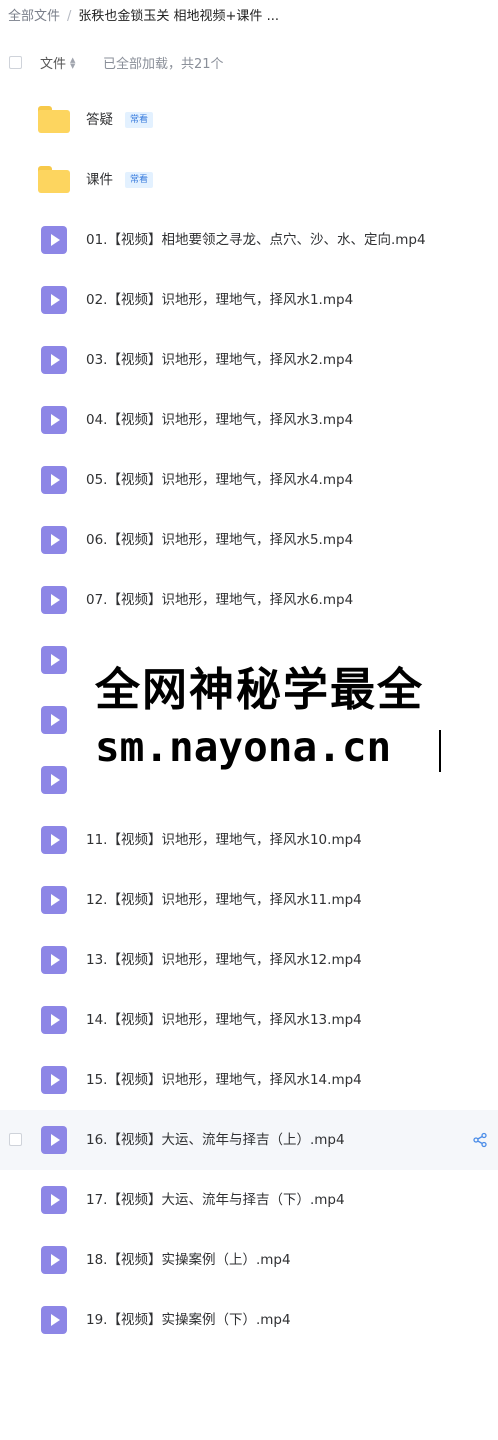  I want to click on file-name: 课件, so click(99, 180).